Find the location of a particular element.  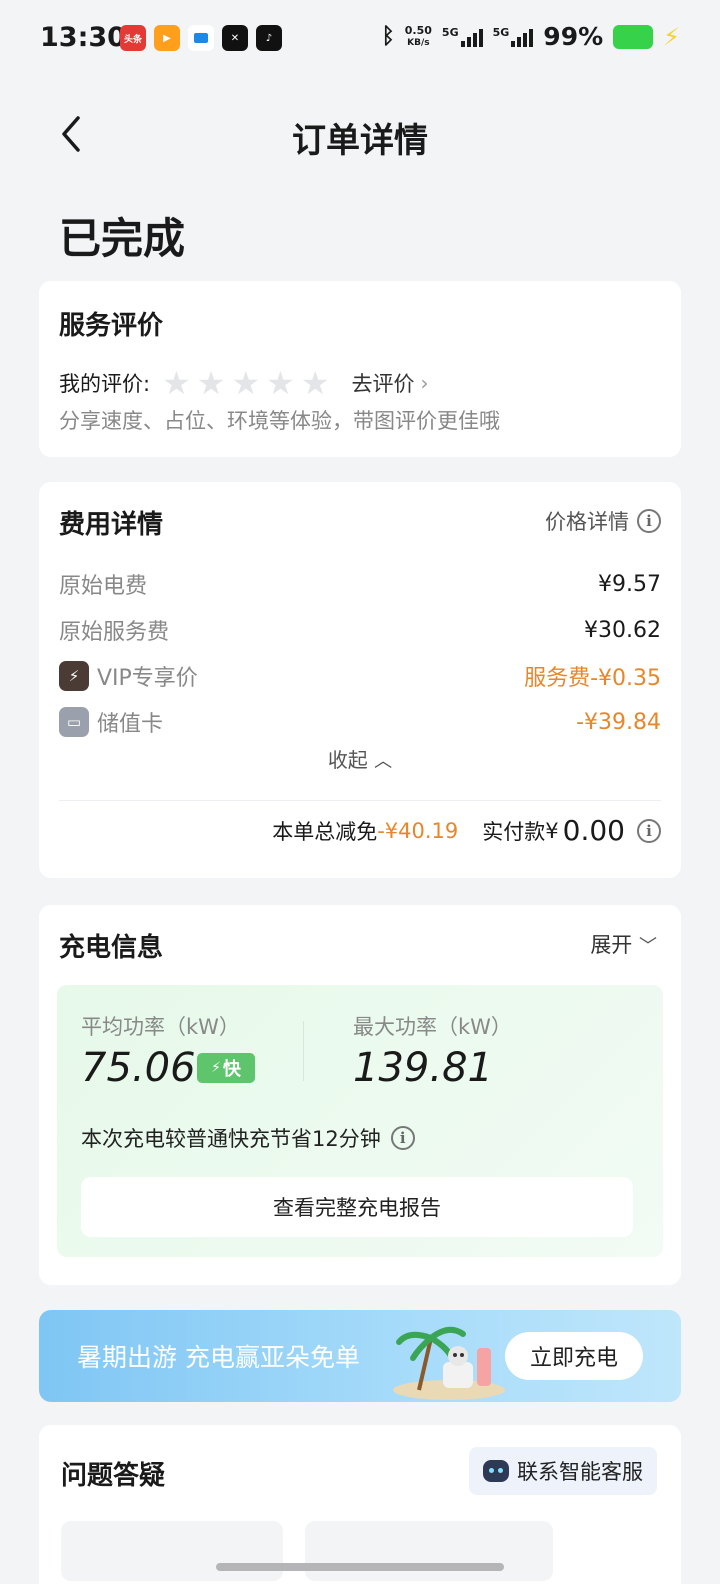

fee-row: 原始服务费 ¥30.62 is located at coordinates (360, 631).